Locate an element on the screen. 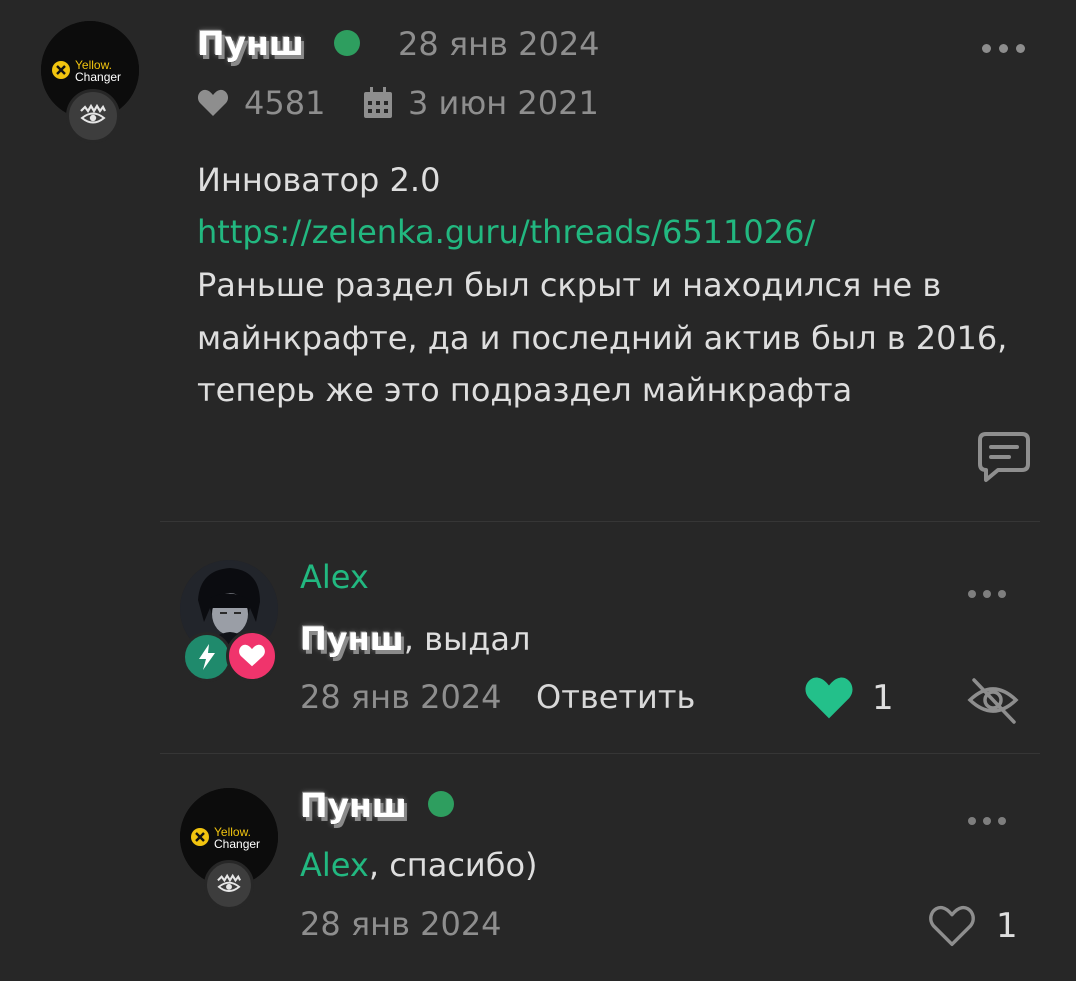 The height and width of the screenshot is (981, 1076). post-body-link: https://zelenka.guru/threads/6511026/ is located at coordinates (506, 232).